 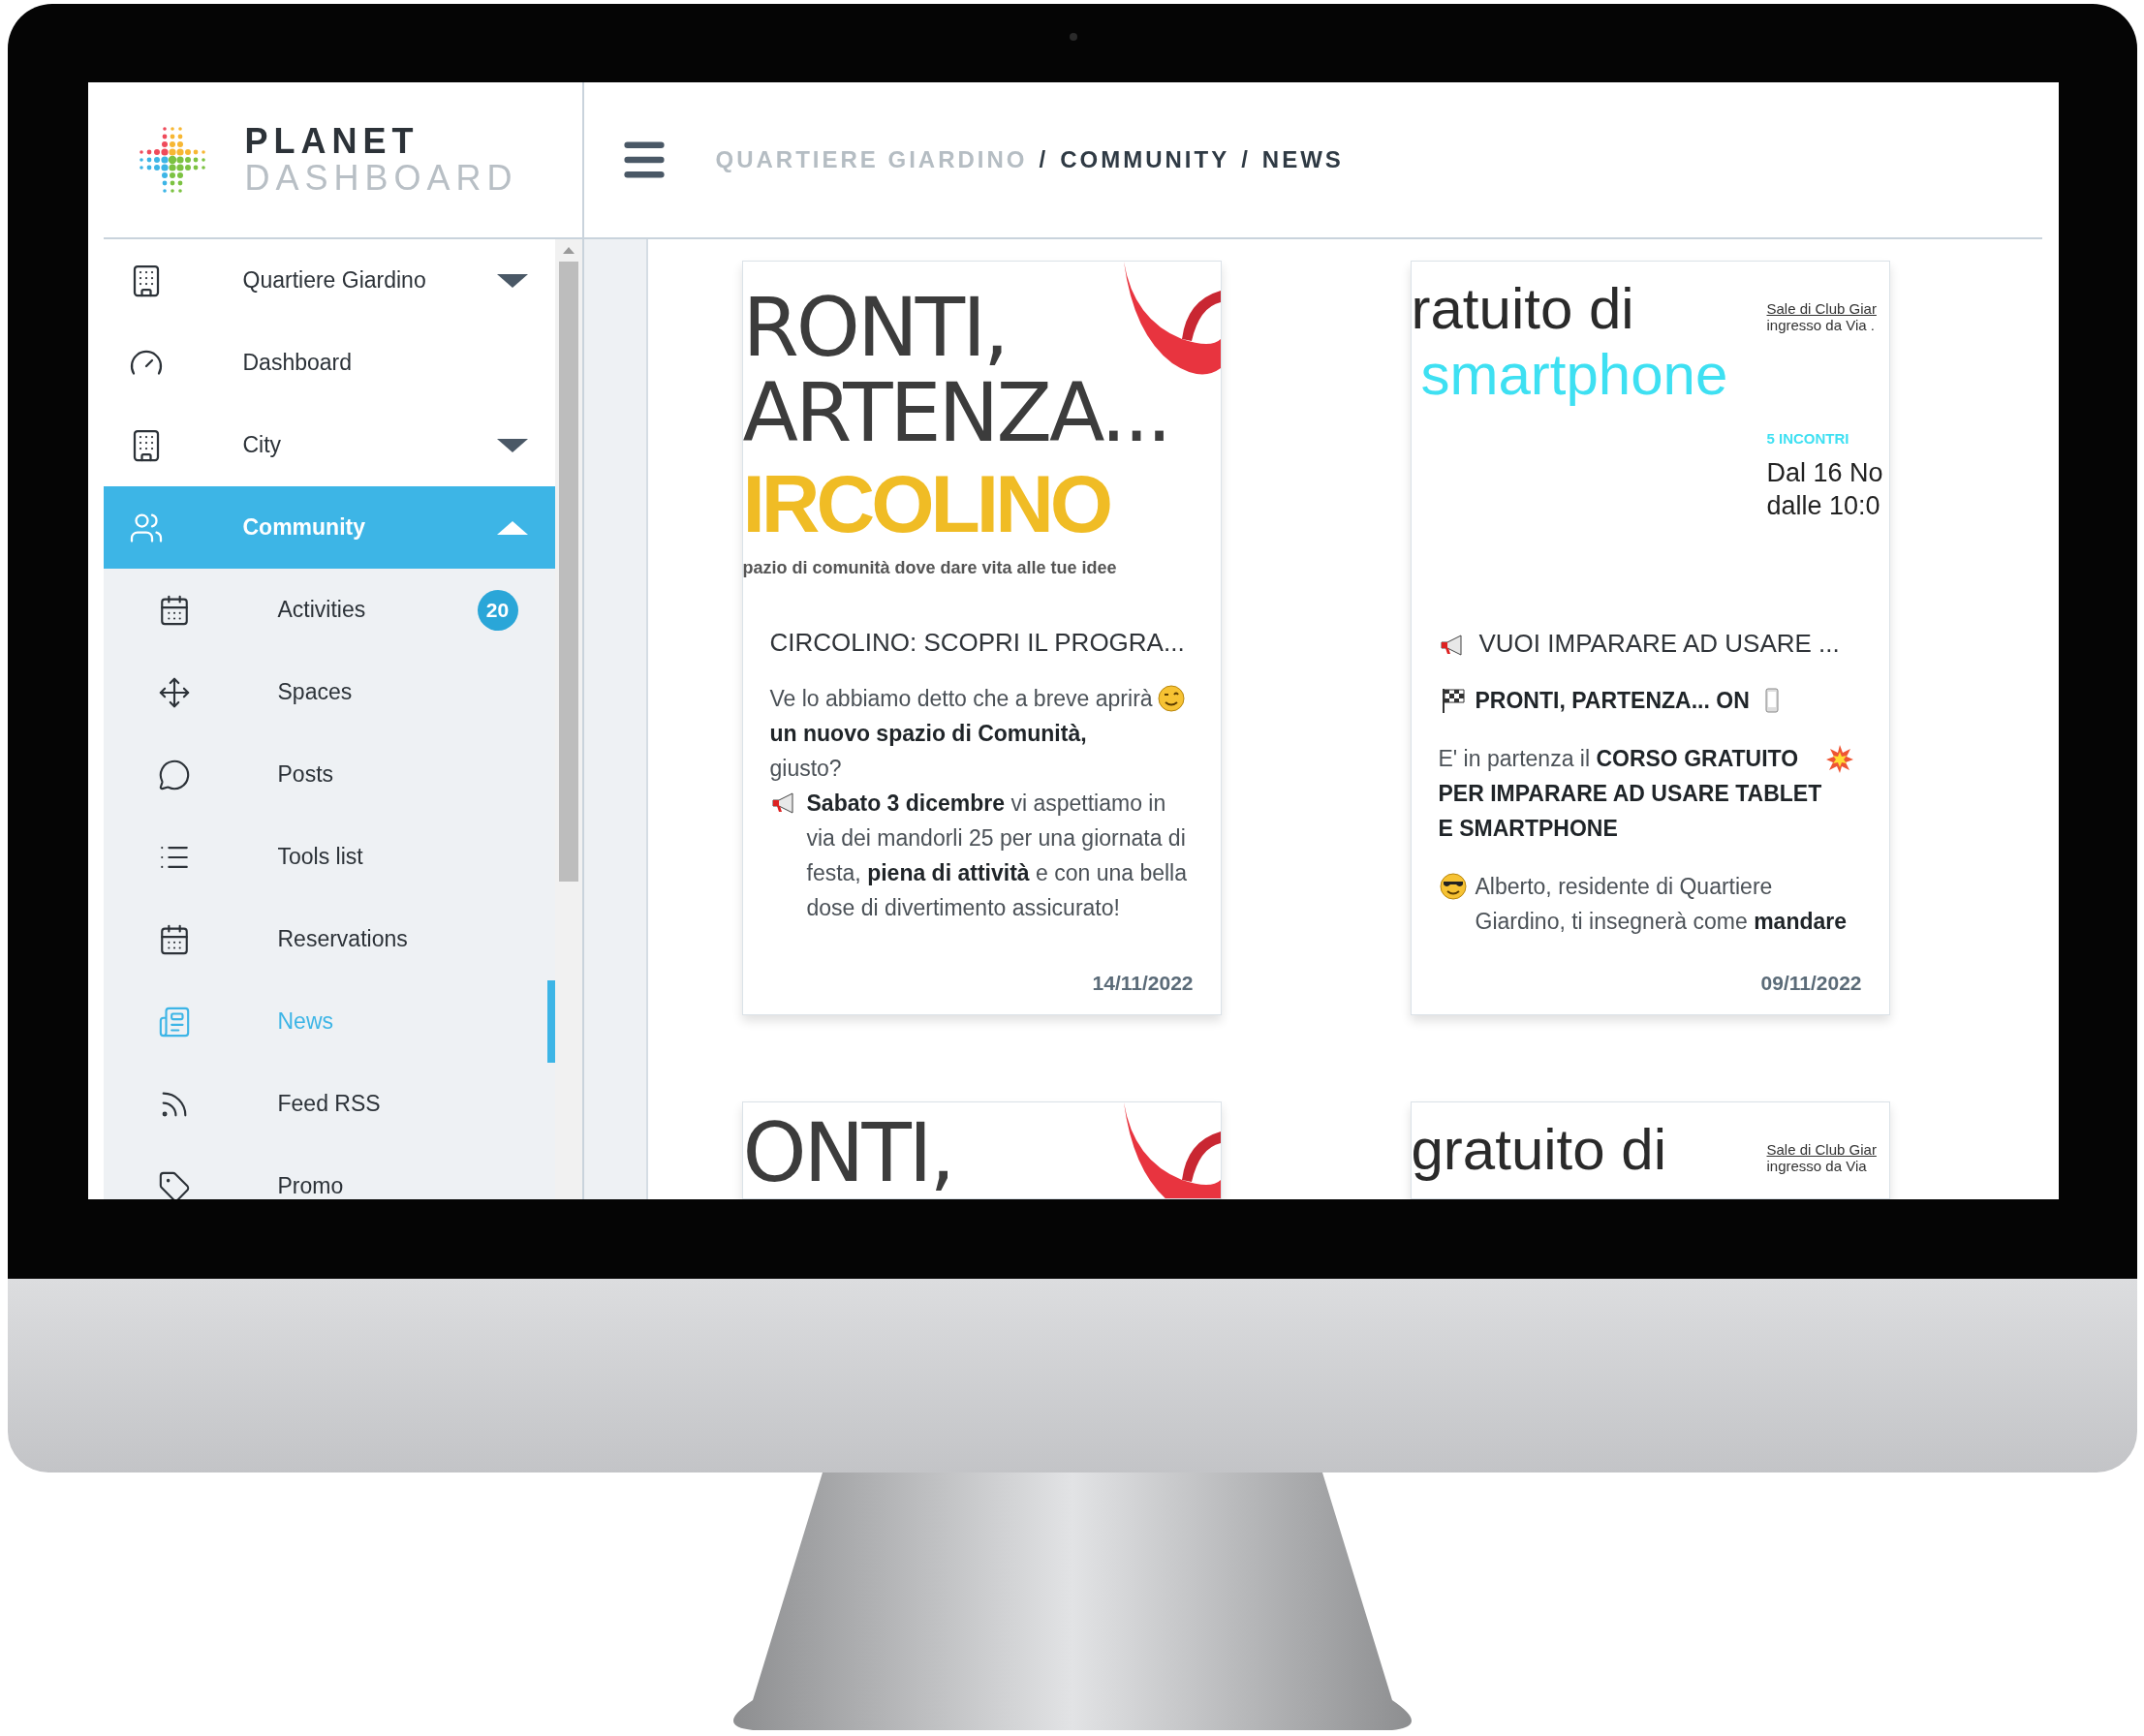 What do you see at coordinates (1630, 794) in the screenshot?
I see `paragraph-text: E' in partenza il CORSO GRATUITO PER IMPARARE AD USARE TABLET E SMARTPHONE` at bounding box center [1630, 794].